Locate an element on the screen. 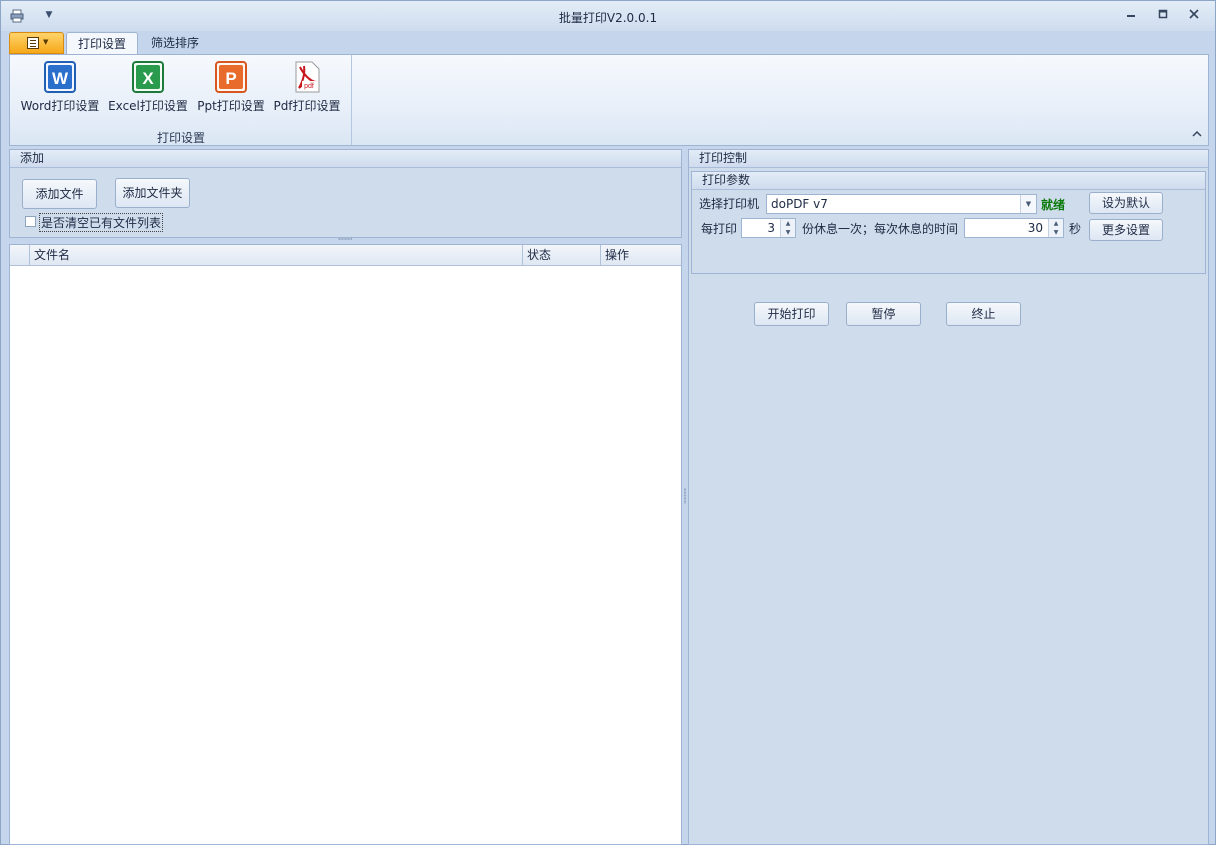  excel-print-settings-label: Excel打印设置 is located at coordinates (148, 106).